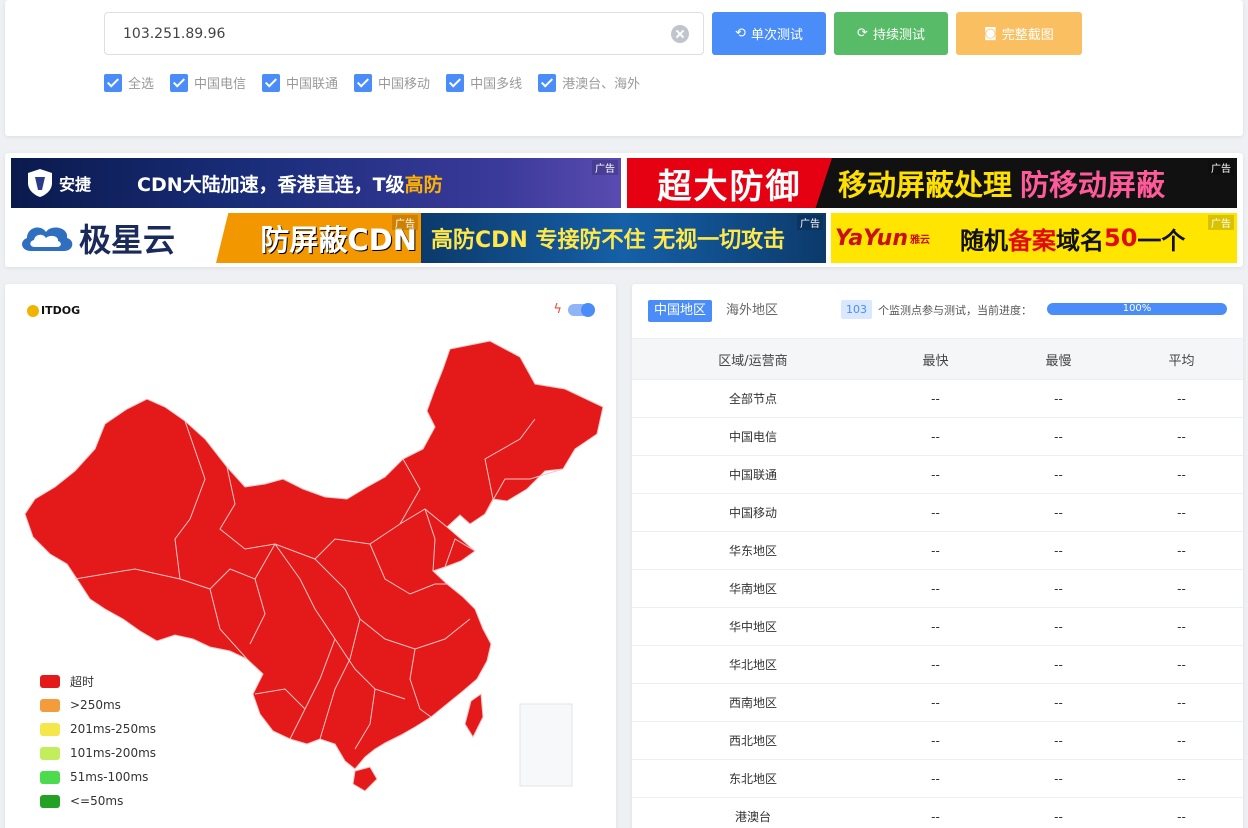 The height and width of the screenshot is (828, 1248). What do you see at coordinates (753, 588) in the screenshot?
I see `table-cell: 华南地区` at bounding box center [753, 588].